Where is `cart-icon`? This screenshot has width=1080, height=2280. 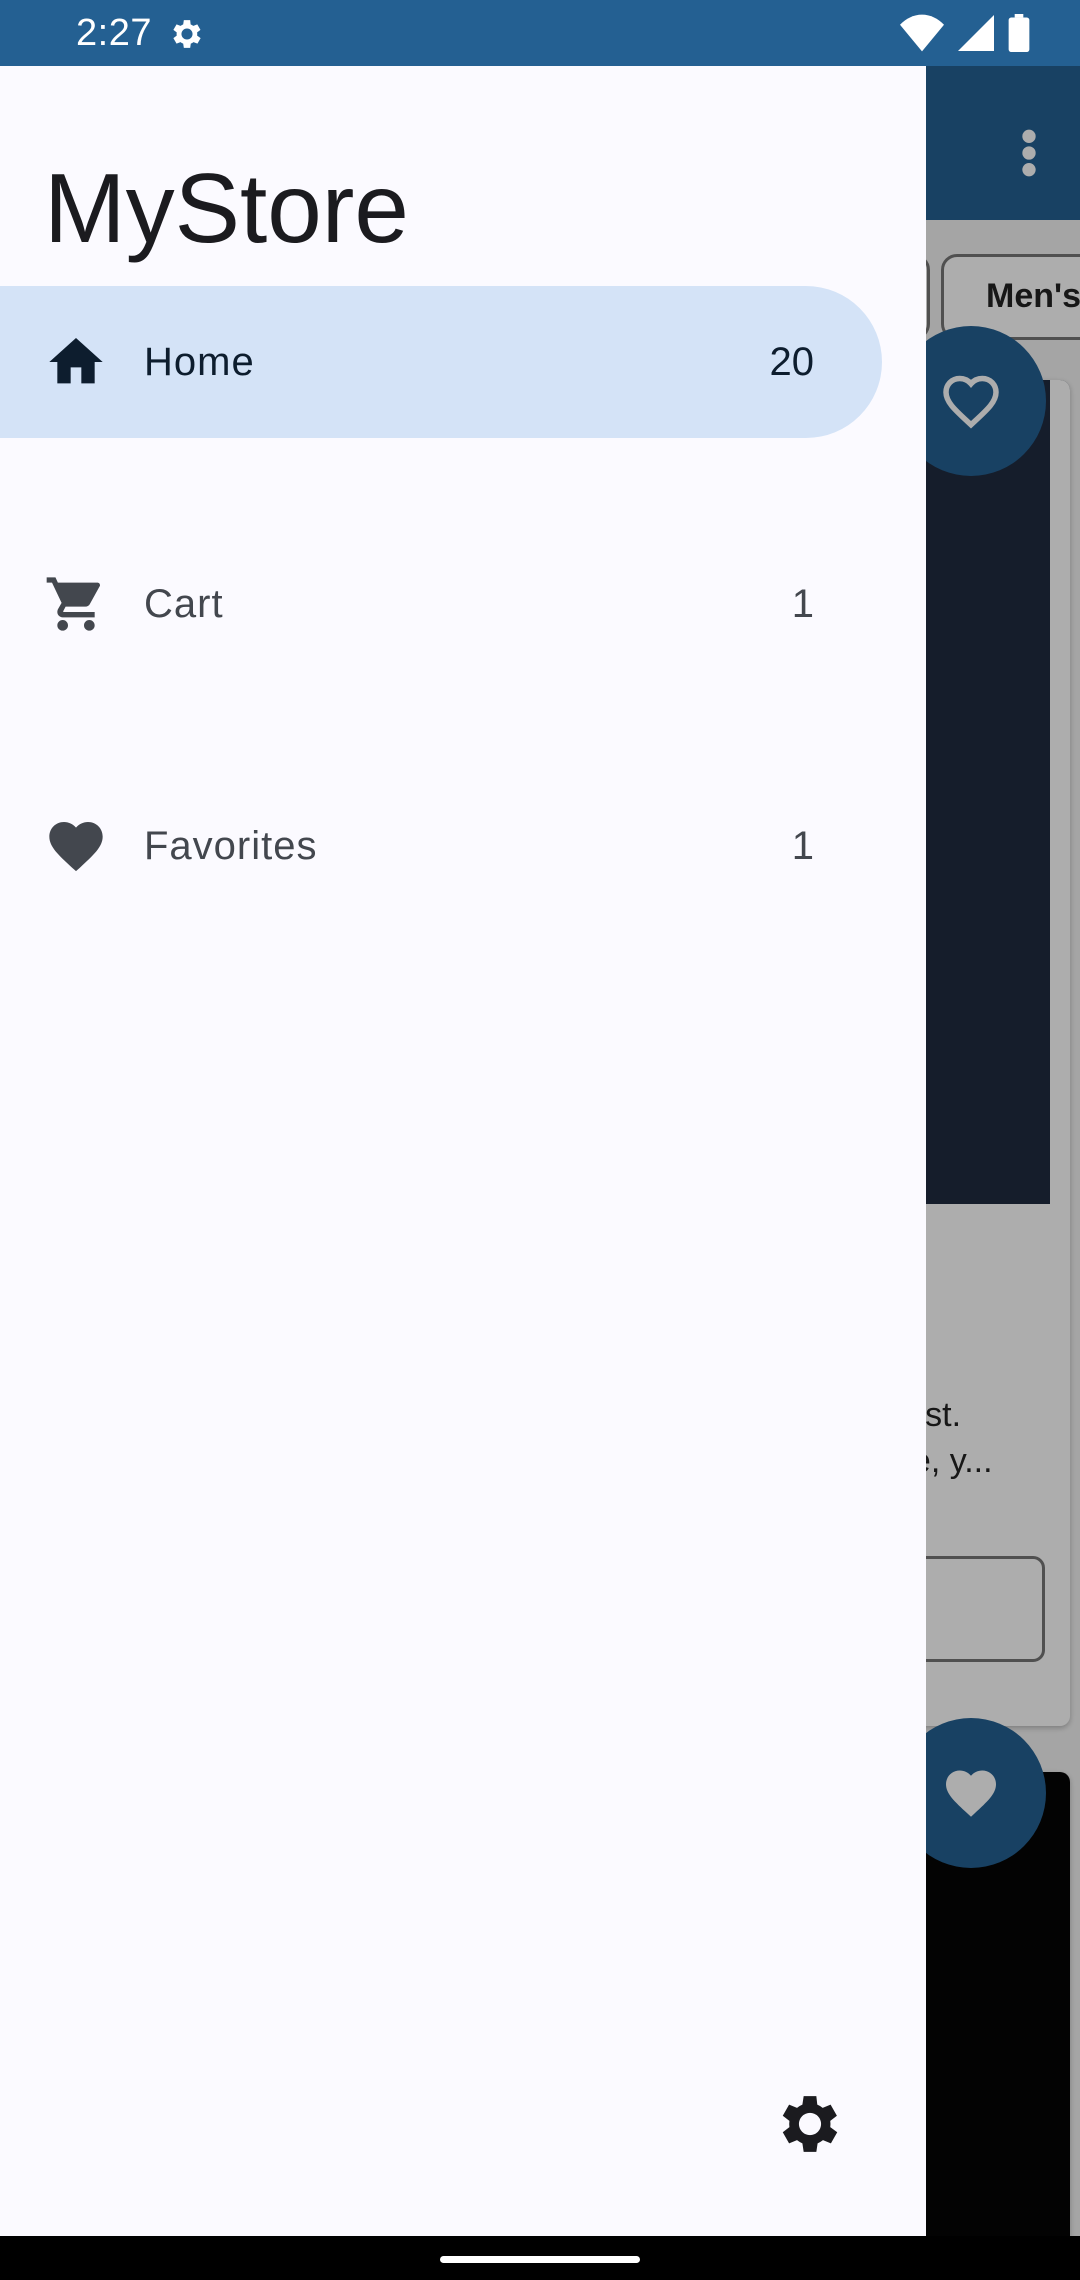 cart-icon is located at coordinates (73, 604).